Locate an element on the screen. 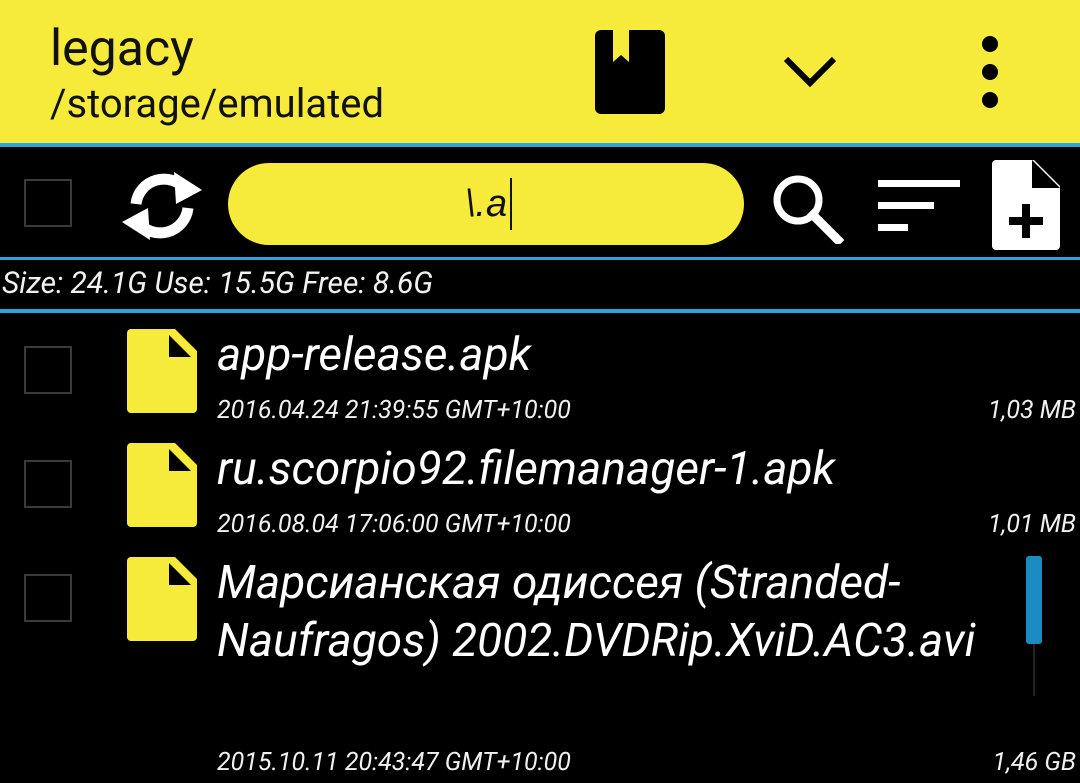  sort-button is located at coordinates (919, 208).